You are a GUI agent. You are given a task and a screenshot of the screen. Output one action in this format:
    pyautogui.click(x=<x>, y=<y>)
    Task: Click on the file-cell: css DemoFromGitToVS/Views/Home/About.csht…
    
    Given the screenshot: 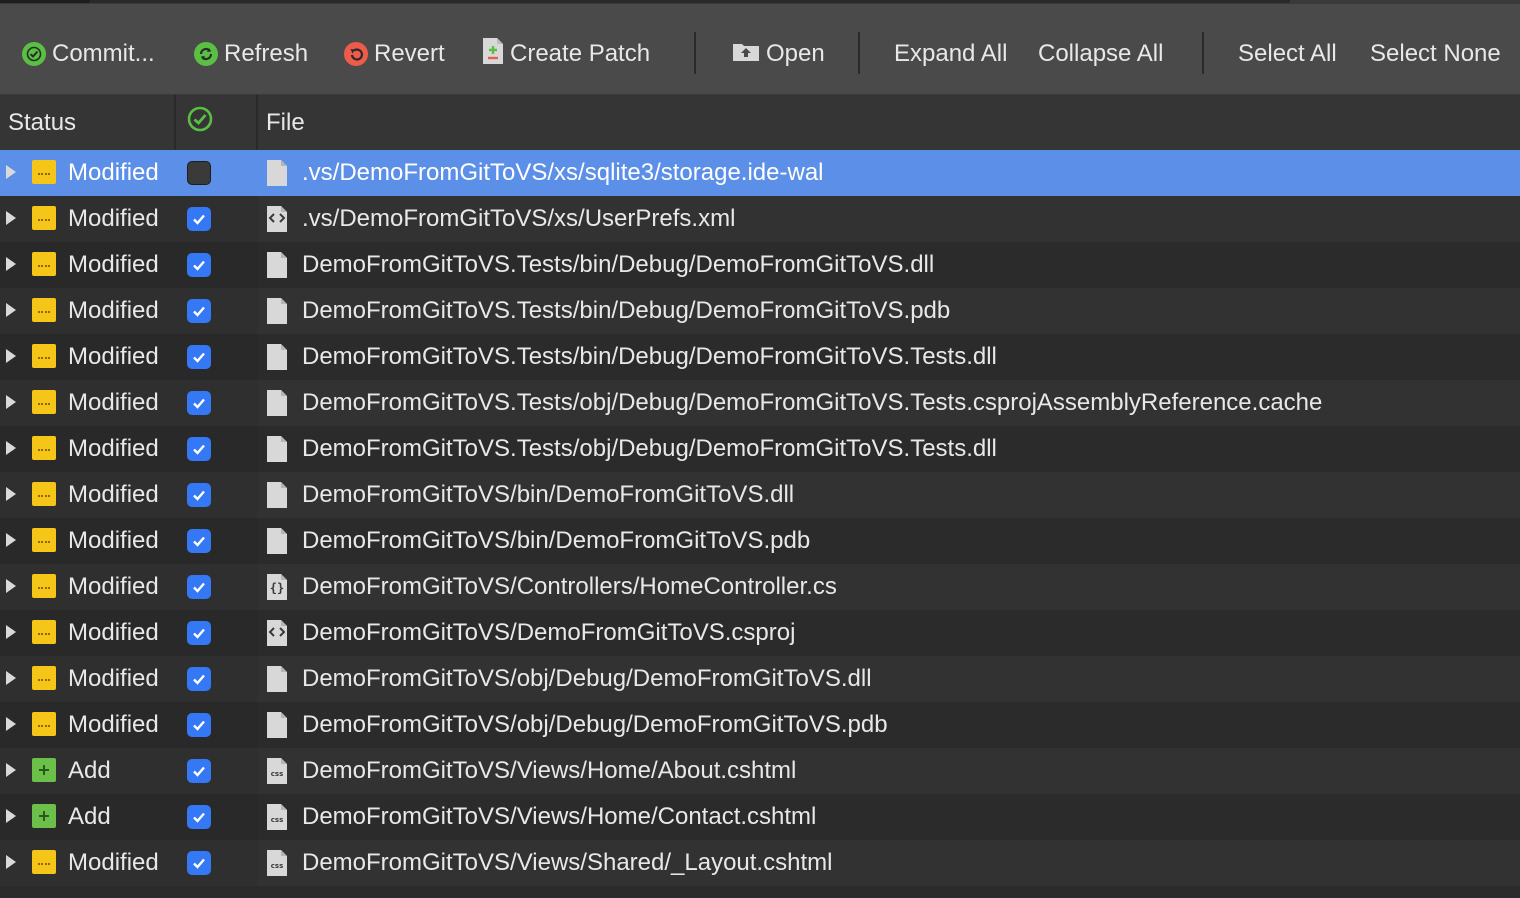 What is the action you would take?
    pyautogui.click(x=889, y=771)
    